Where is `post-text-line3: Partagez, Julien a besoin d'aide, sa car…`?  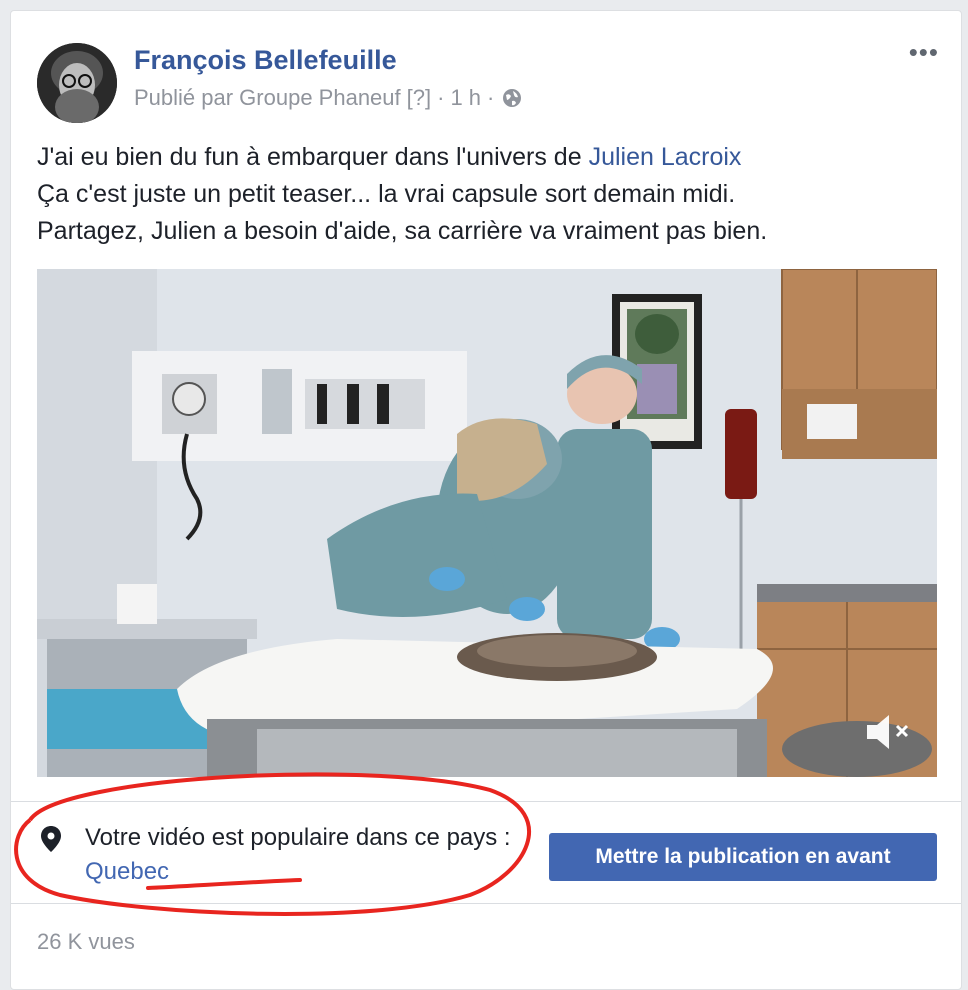 post-text-line3: Partagez, Julien a besoin d'aide, sa car… is located at coordinates (402, 231).